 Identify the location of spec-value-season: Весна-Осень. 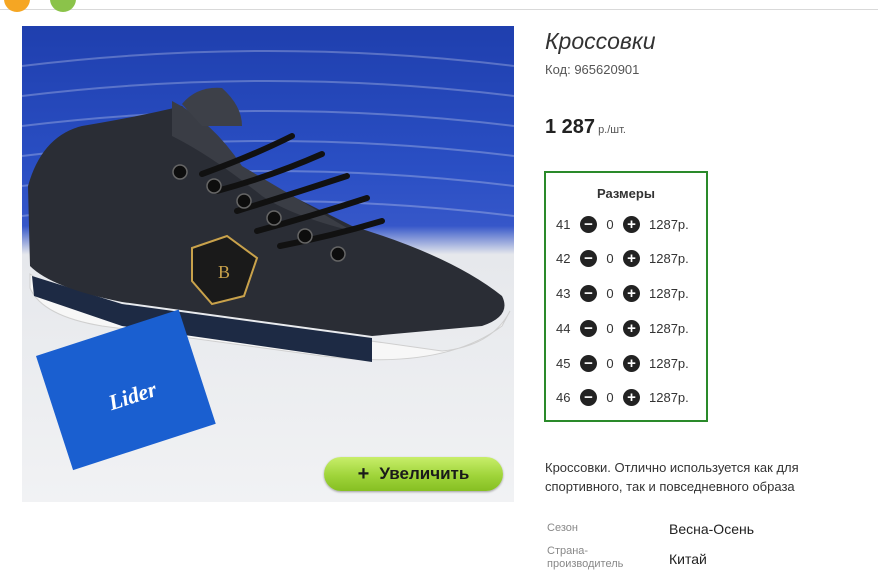
(712, 529).